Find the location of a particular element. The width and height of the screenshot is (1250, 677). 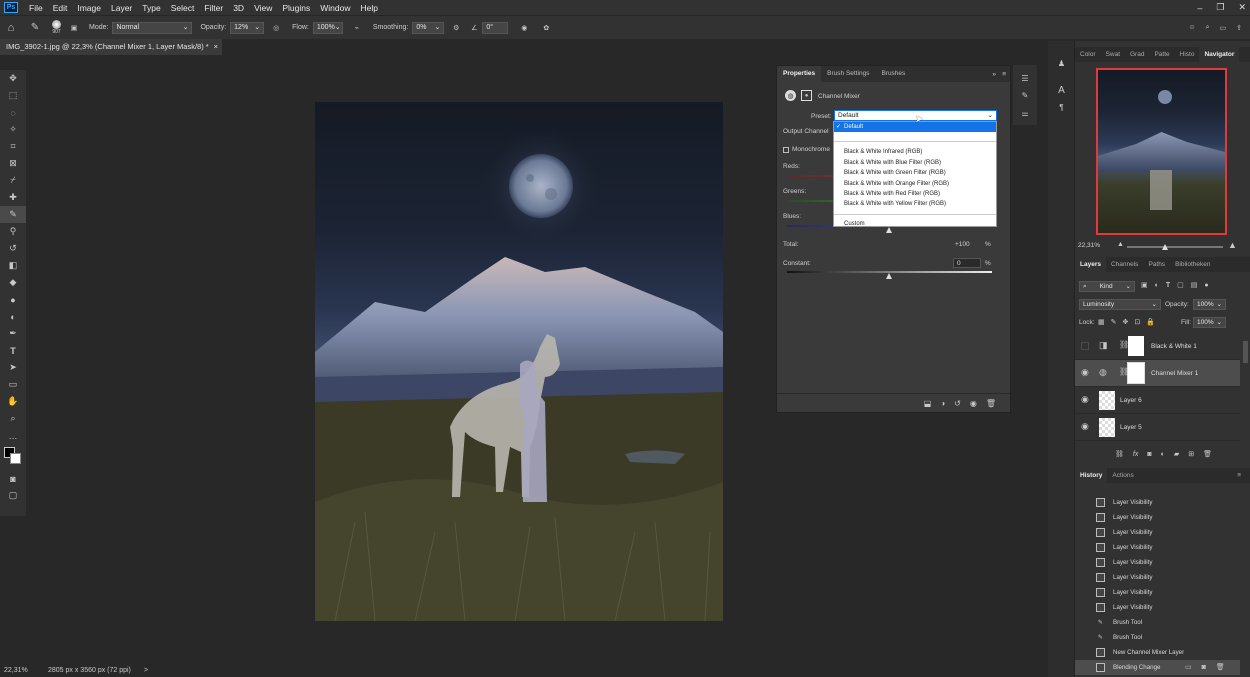

shape-filter-icon: ▢ is located at coordinates (1180, 285).